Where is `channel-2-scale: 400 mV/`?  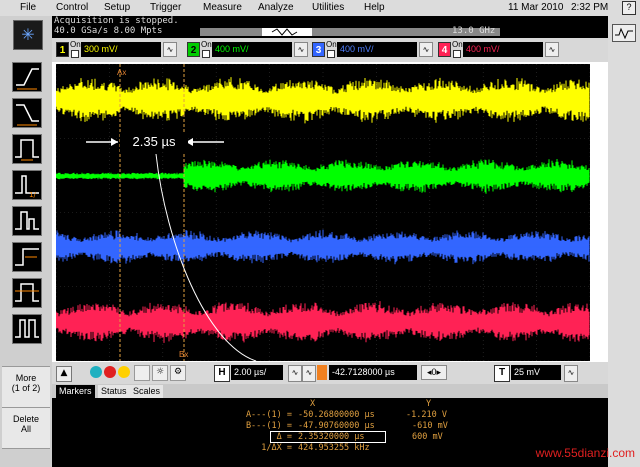
channel-2-scale: 400 mV/ is located at coordinates (252, 49).